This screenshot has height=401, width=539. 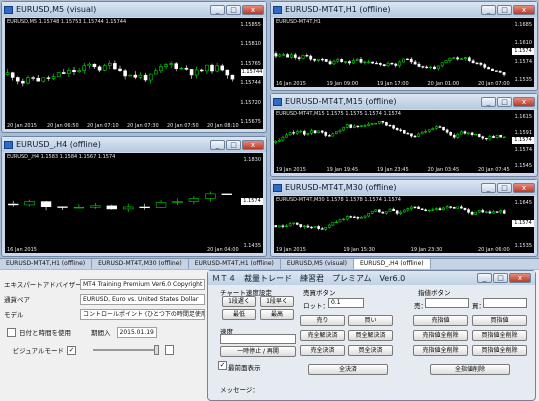 I want to click on front-checkbox: ✓, so click(x=222, y=365).